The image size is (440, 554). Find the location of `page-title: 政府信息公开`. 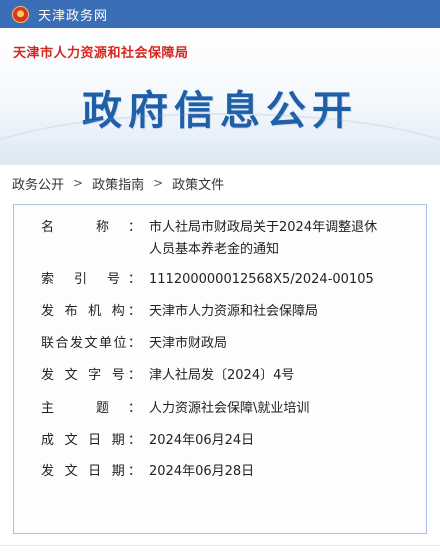

page-title: 政府信息公开 is located at coordinates (220, 111).